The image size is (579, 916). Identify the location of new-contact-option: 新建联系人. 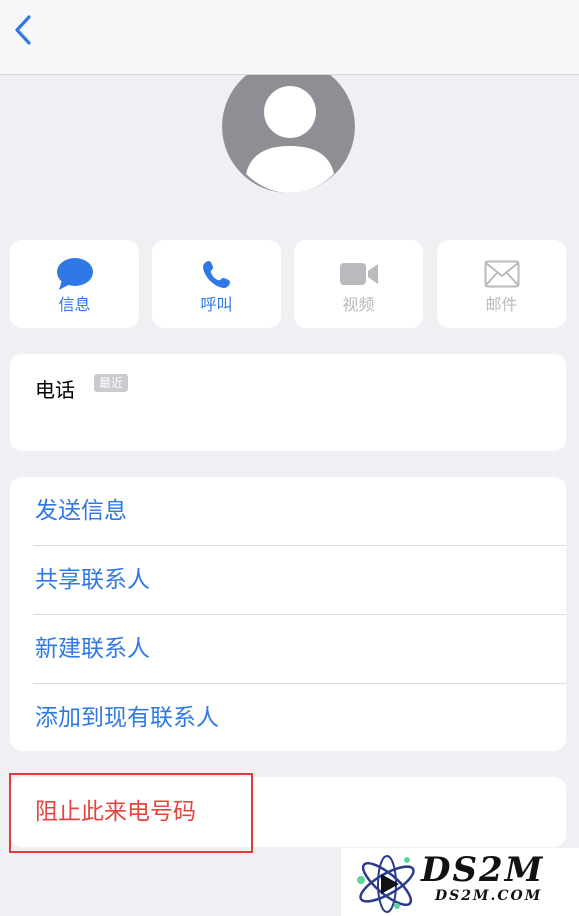
(288, 649).